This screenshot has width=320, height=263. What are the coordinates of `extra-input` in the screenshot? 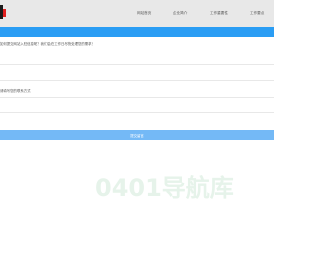 It's located at (137, 118).